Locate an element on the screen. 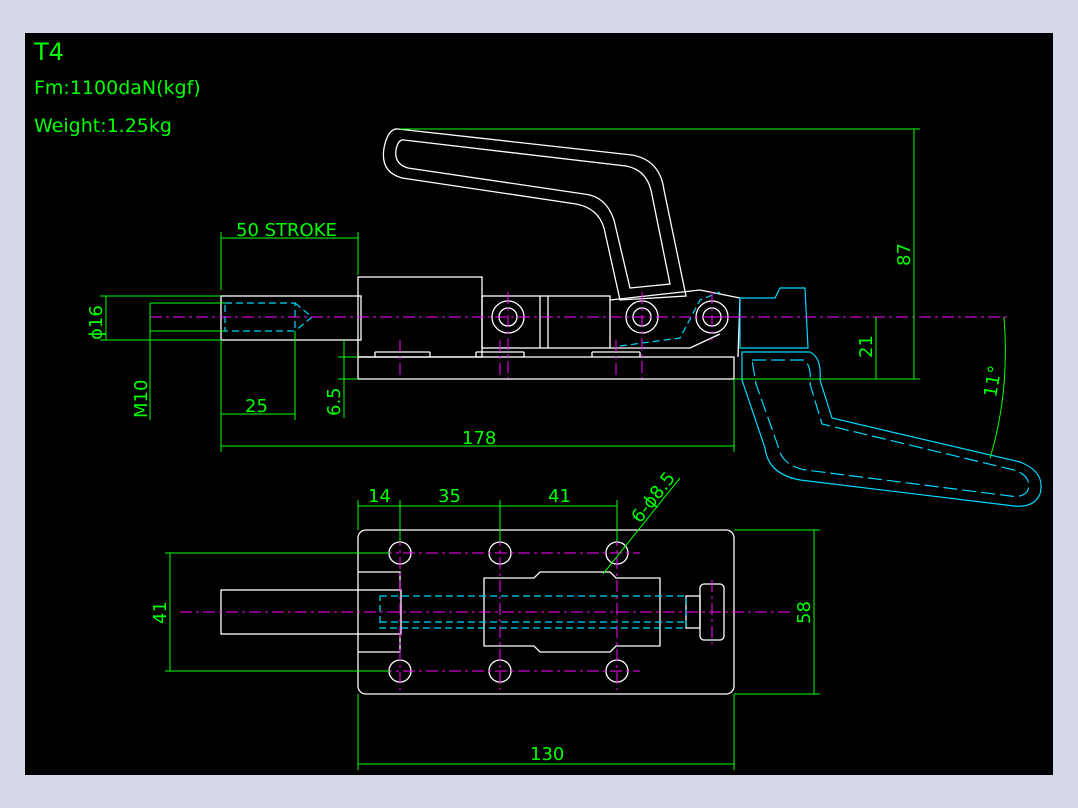 This screenshot has height=808, width=1078. linkage-hidden is located at coordinates (670, 319).